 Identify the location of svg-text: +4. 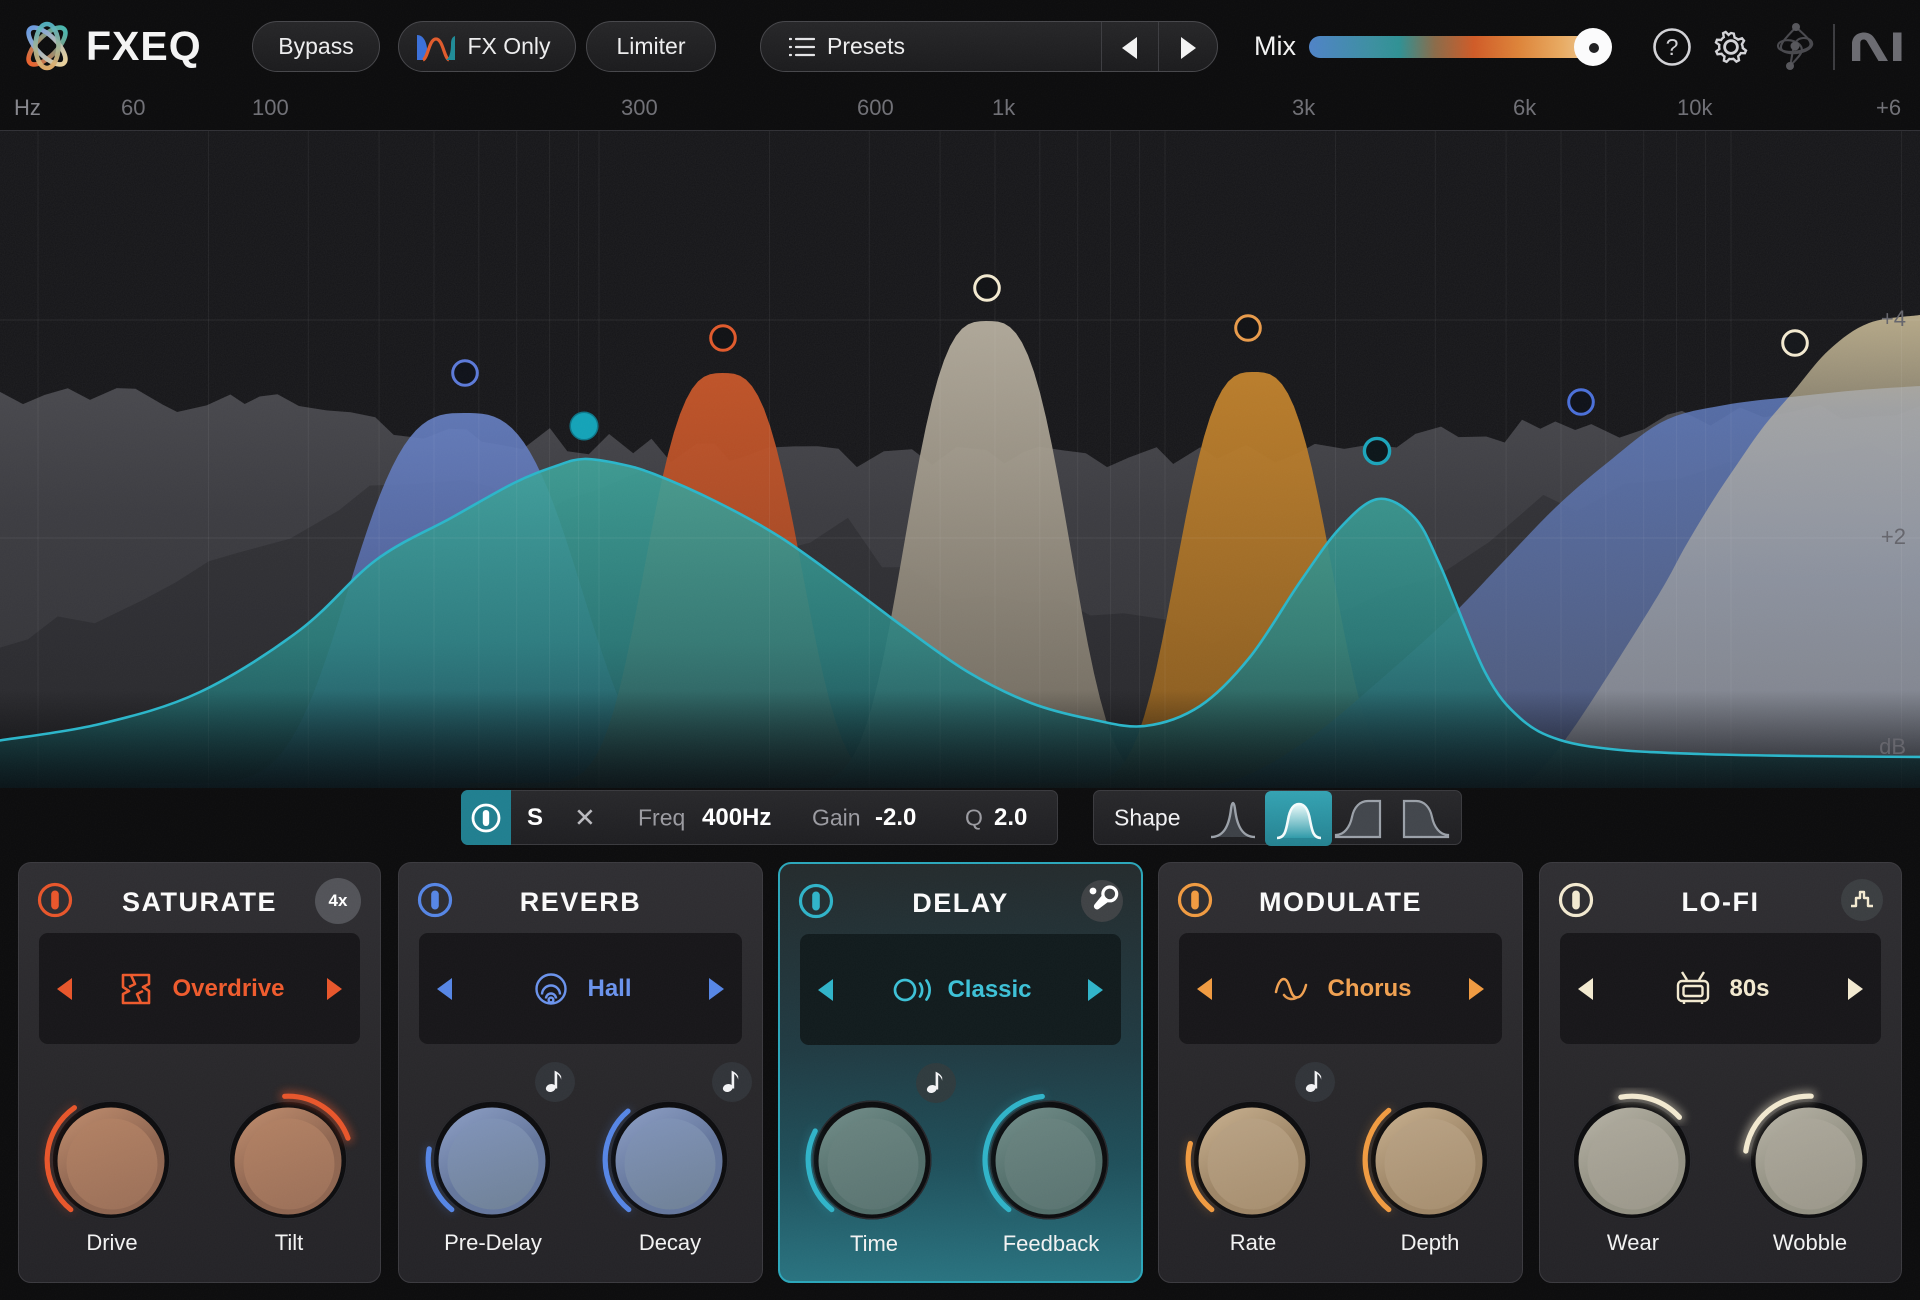
(1893, 318).